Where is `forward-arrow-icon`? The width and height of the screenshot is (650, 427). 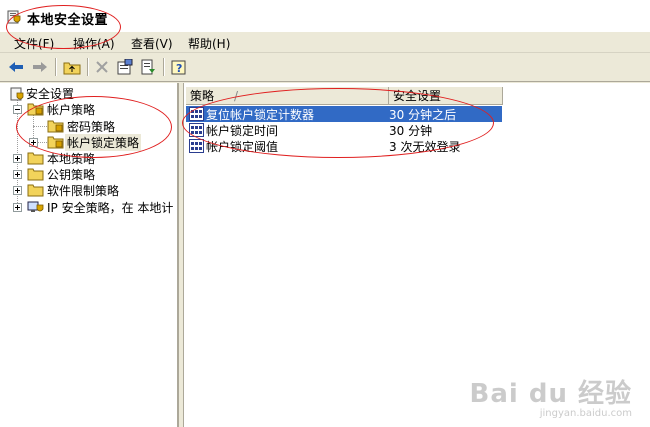
forward-arrow-icon is located at coordinates (40, 67).